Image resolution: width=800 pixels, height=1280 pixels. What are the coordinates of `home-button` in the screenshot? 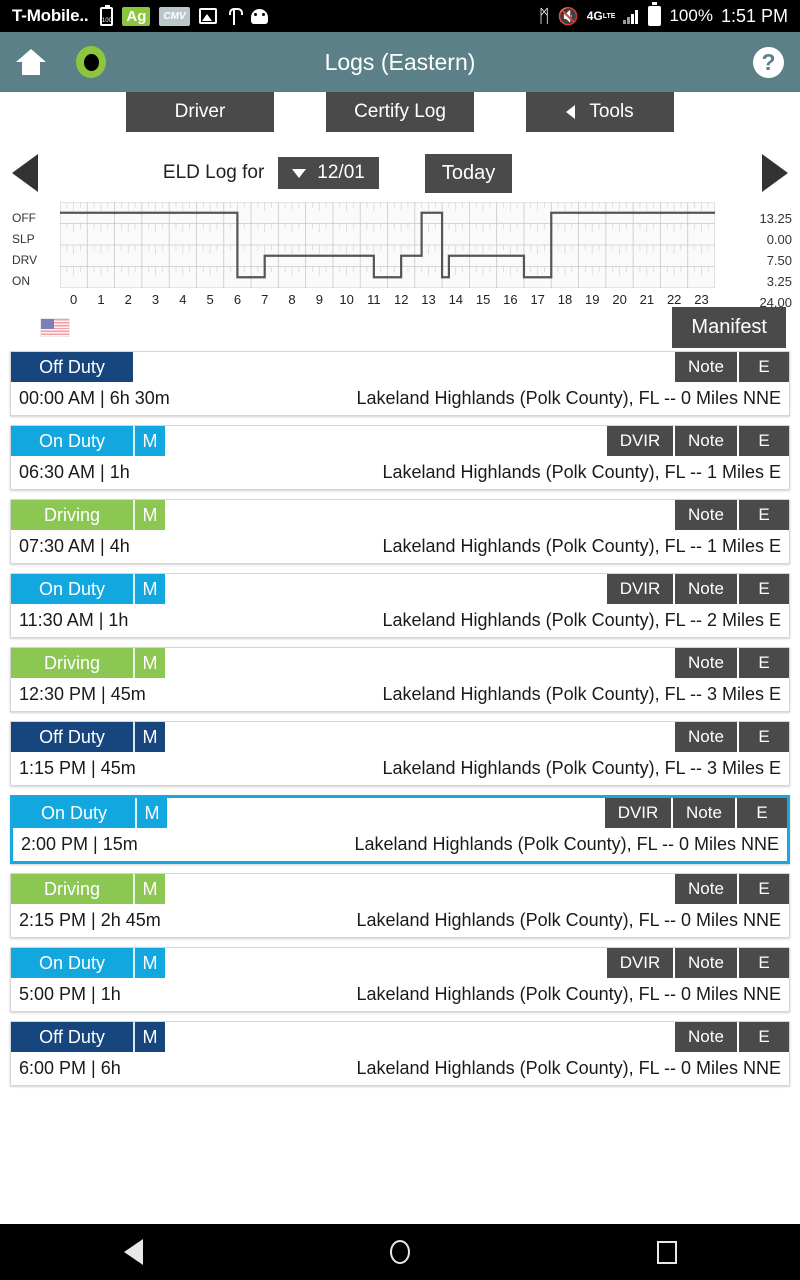 It's located at (399, 1252).